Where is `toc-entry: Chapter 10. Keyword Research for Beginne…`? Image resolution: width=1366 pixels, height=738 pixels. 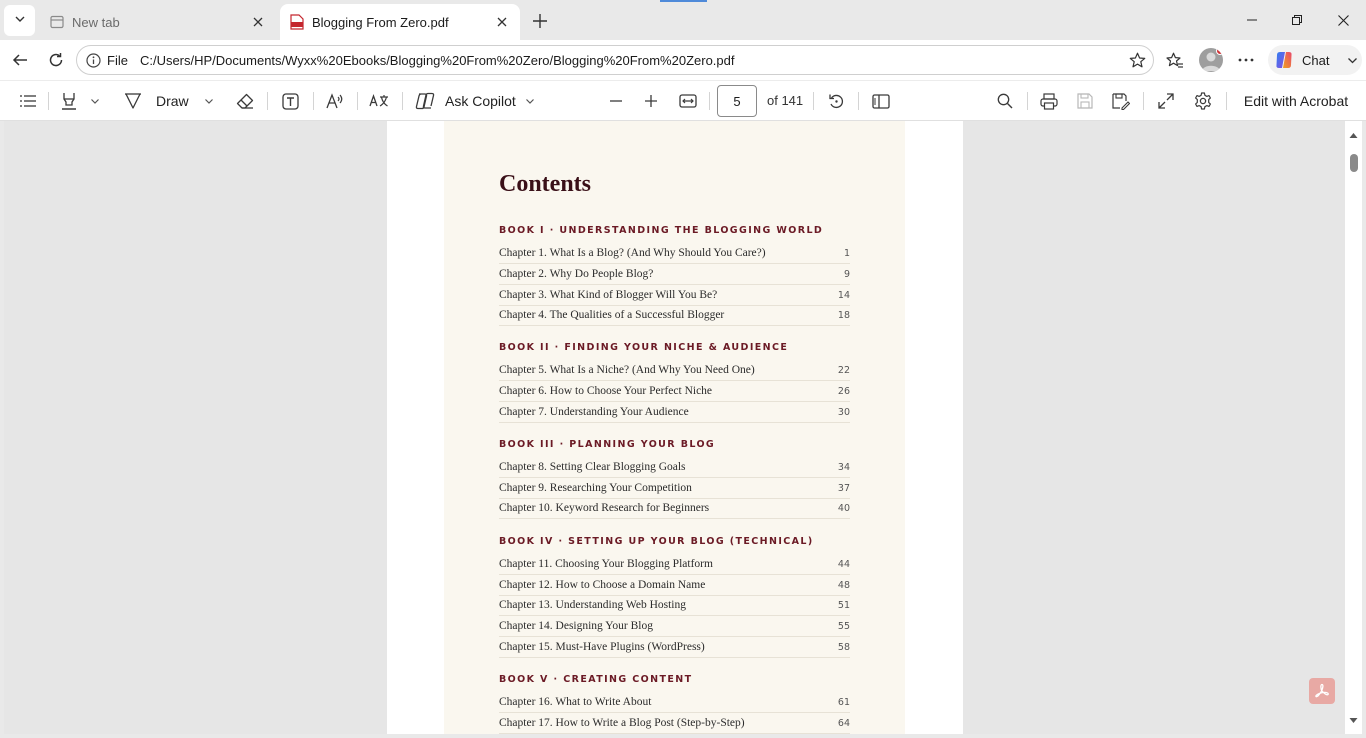 toc-entry: Chapter 10. Keyword Research for Beginne… is located at coordinates (674, 508).